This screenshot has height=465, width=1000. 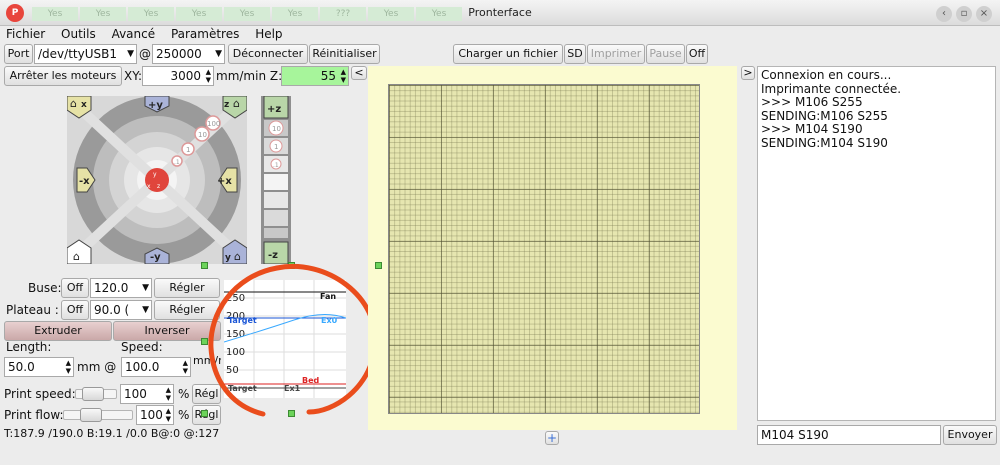 I want to click on restore-icon: ▫, so click(x=964, y=14).